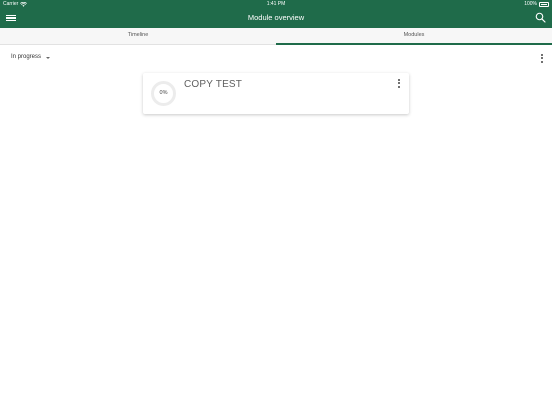 This screenshot has height=414, width=552. Describe the element at coordinates (276, 93) in the screenshot. I see `module-card: 0% COPY TEST` at that location.